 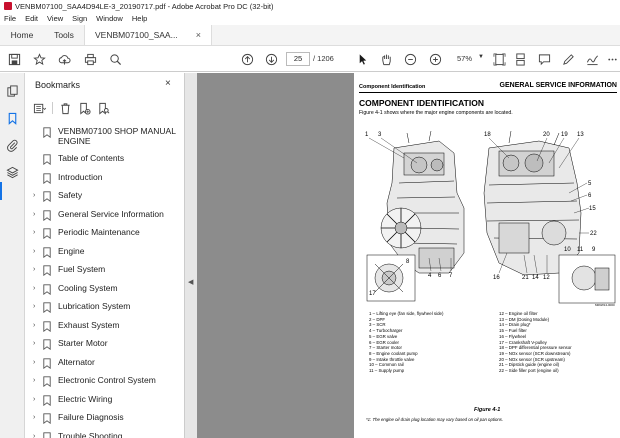 I want to click on menu-sign: Sign, so click(x=79, y=18).